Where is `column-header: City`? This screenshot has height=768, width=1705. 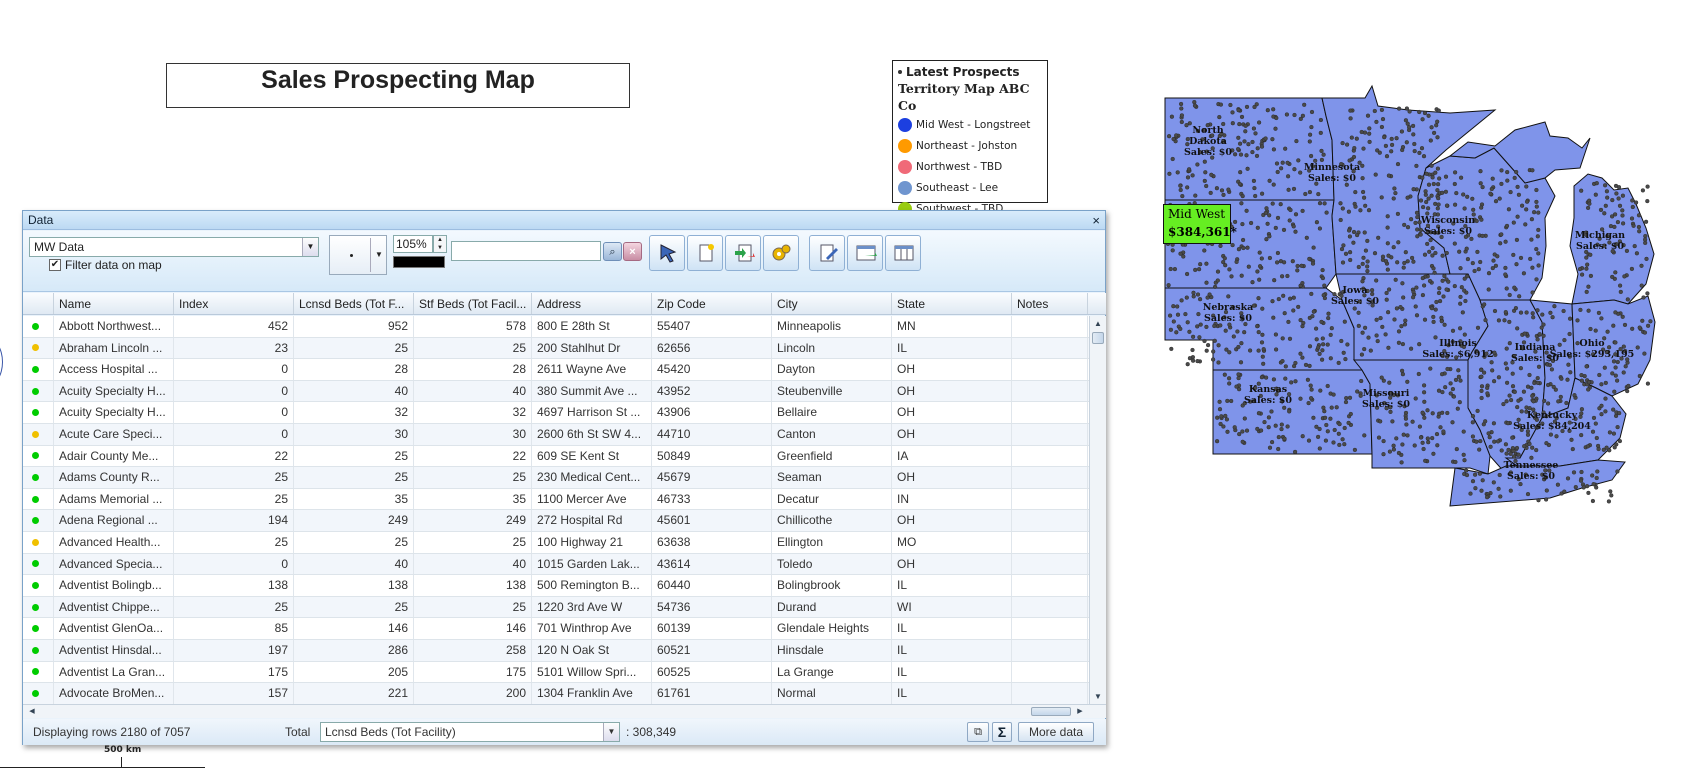
column-header: City is located at coordinates (832, 303).